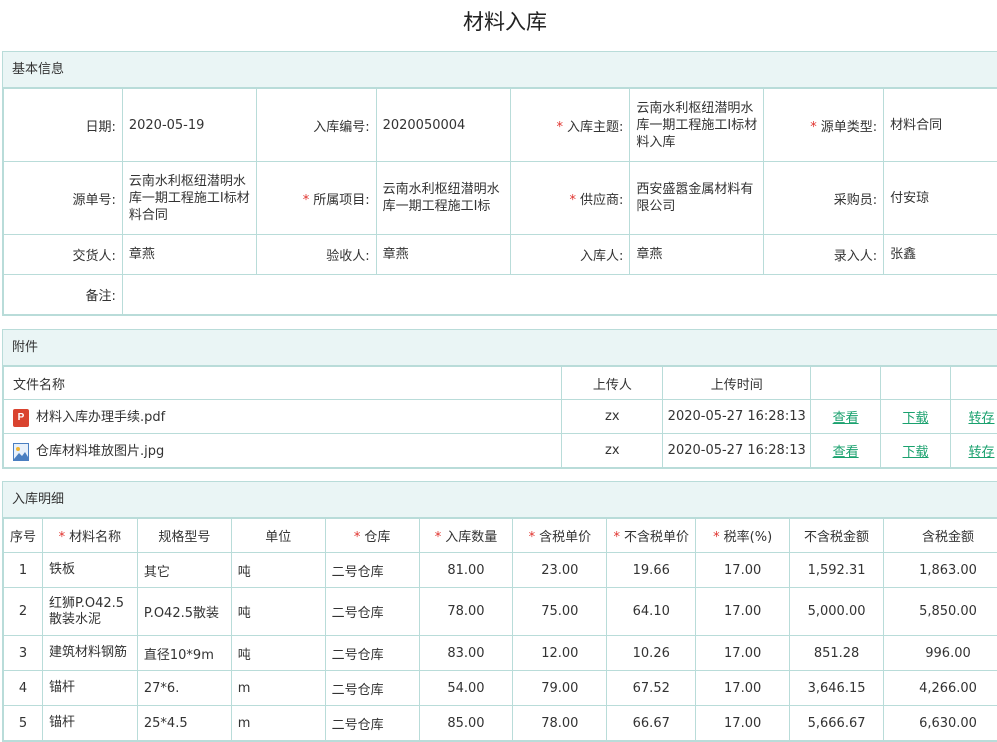 Image resolution: width=997 pixels, height=742 pixels. I want to click on download-cell: 下载, so click(916, 417).